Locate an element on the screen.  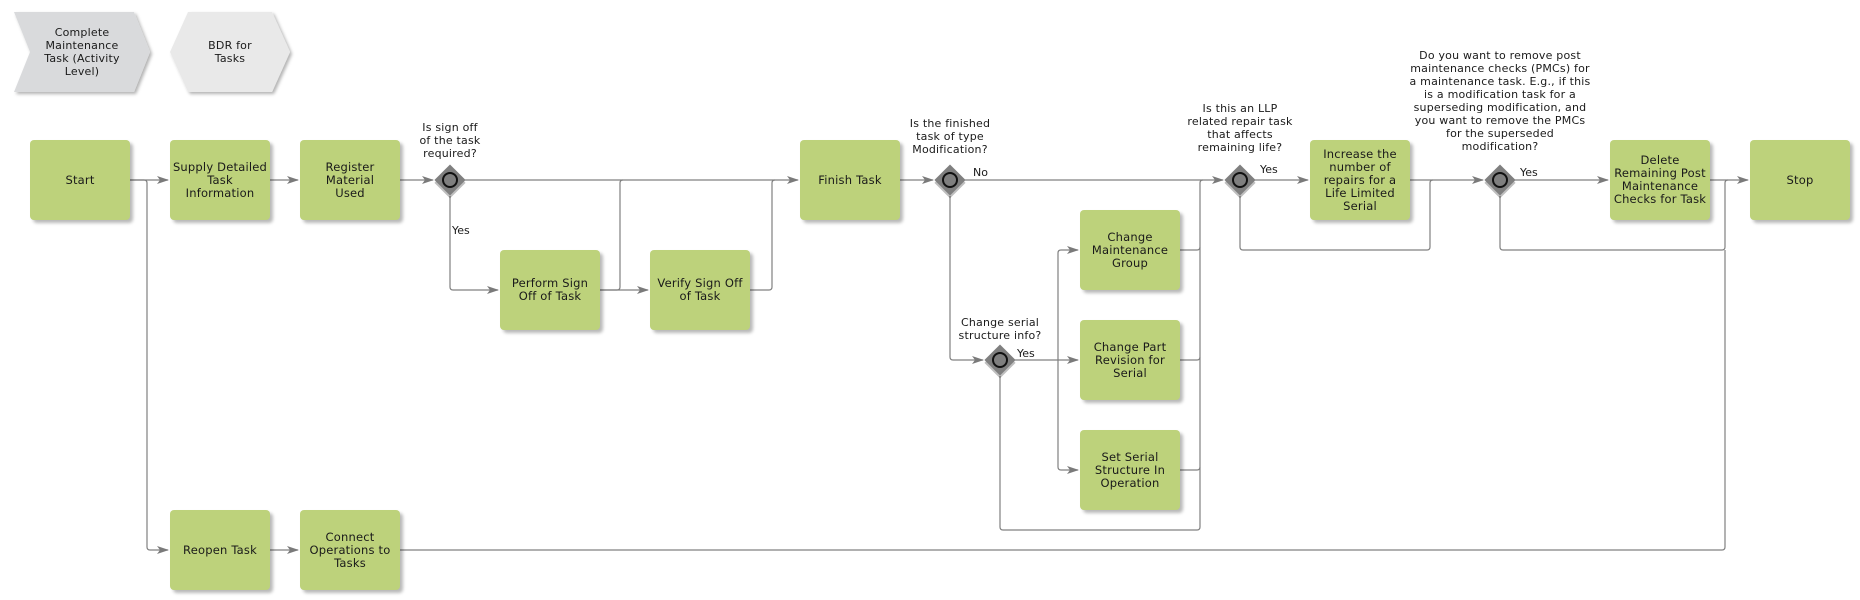
task-connect-operations: Connect Operations to Tasks is located at coordinates (350, 550).